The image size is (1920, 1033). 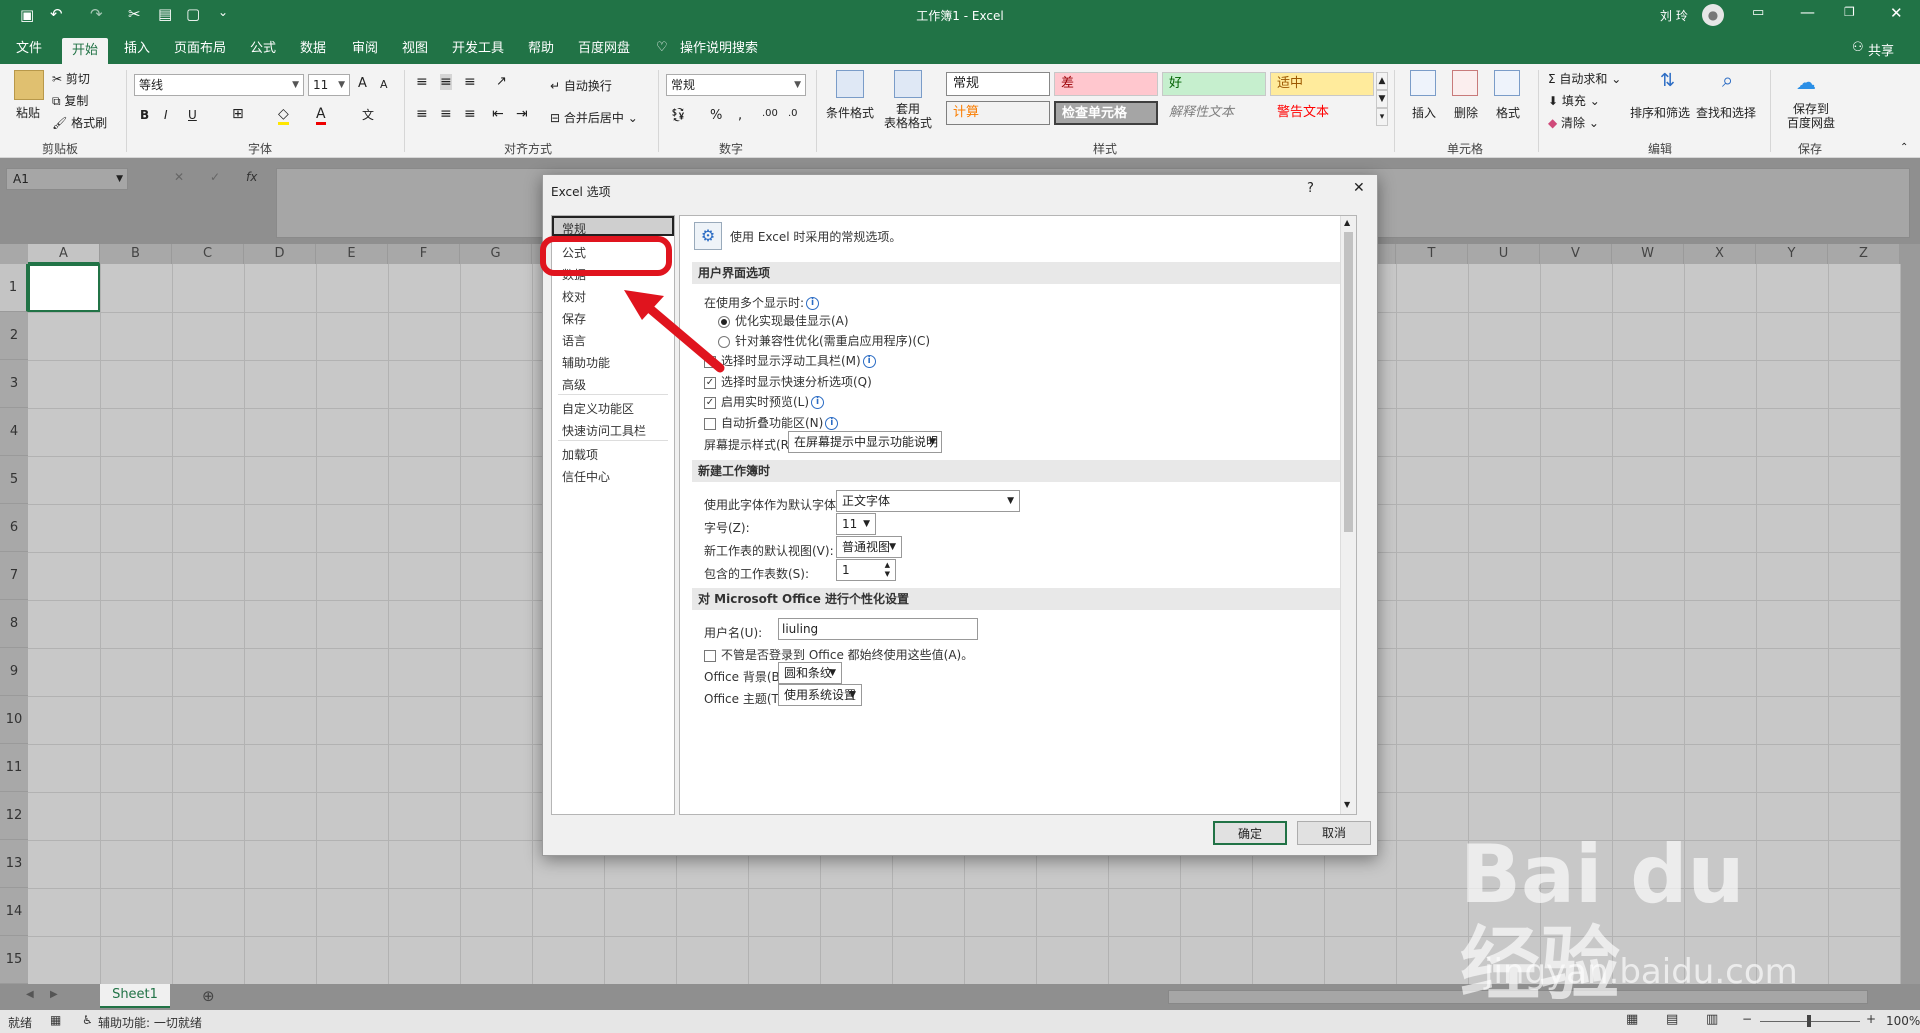 What do you see at coordinates (54, 994) in the screenshot?
I see `next-sheet-icon: ▶` at bounding box center [54, 994].